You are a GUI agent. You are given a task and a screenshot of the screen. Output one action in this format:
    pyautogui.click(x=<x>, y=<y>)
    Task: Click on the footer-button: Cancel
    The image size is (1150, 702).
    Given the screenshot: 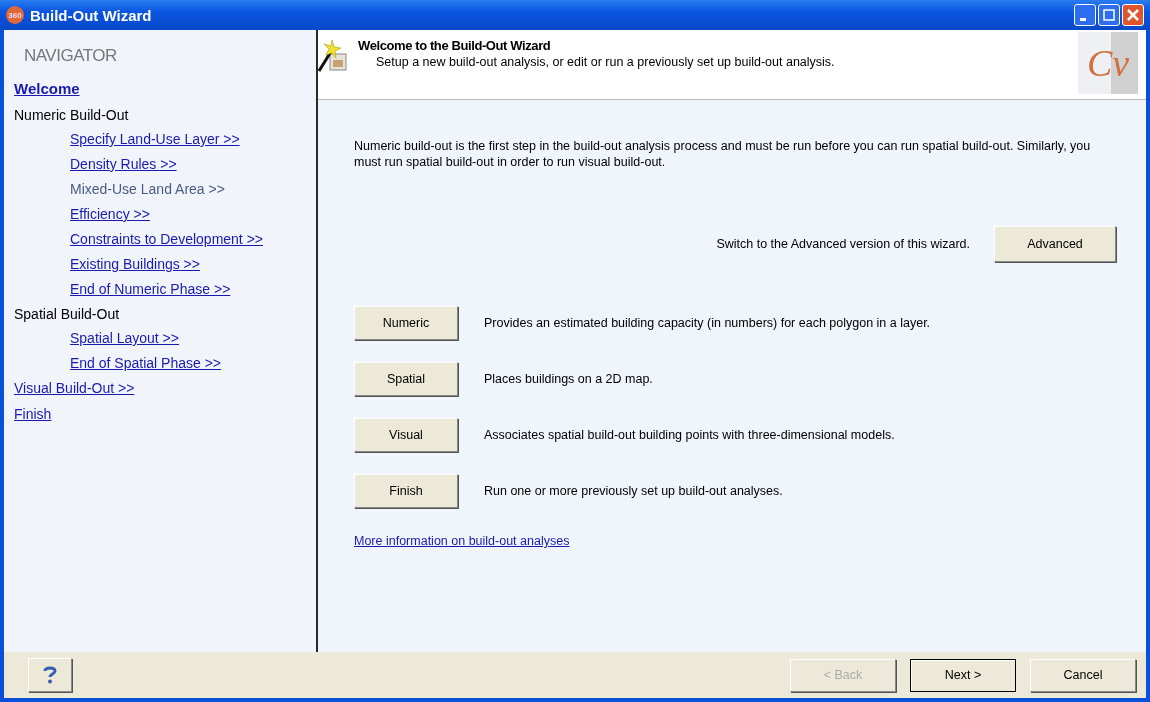 What is the action you would take?
    pyautogui.click(x=1083, y=675)
    